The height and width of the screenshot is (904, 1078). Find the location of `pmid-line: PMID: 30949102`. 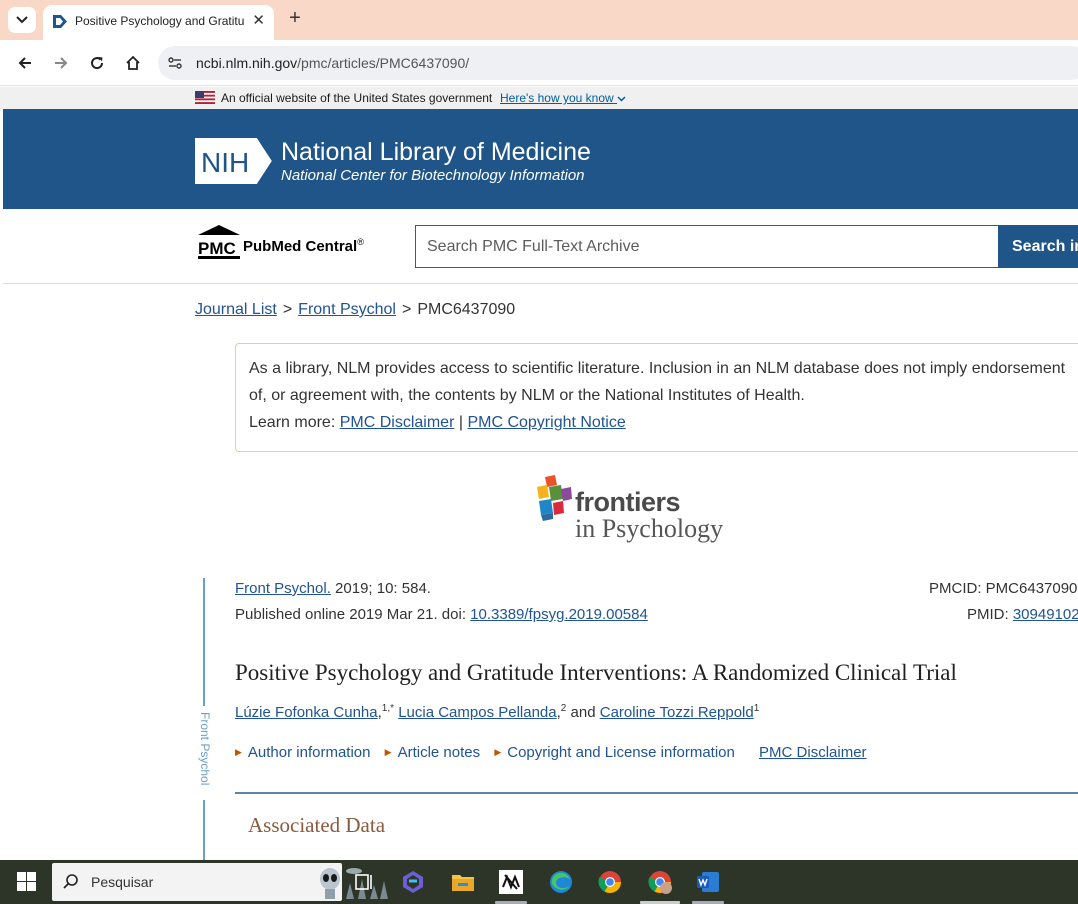

pmid-line: PMID: 30949102 is located at coordinates (1022, 614).